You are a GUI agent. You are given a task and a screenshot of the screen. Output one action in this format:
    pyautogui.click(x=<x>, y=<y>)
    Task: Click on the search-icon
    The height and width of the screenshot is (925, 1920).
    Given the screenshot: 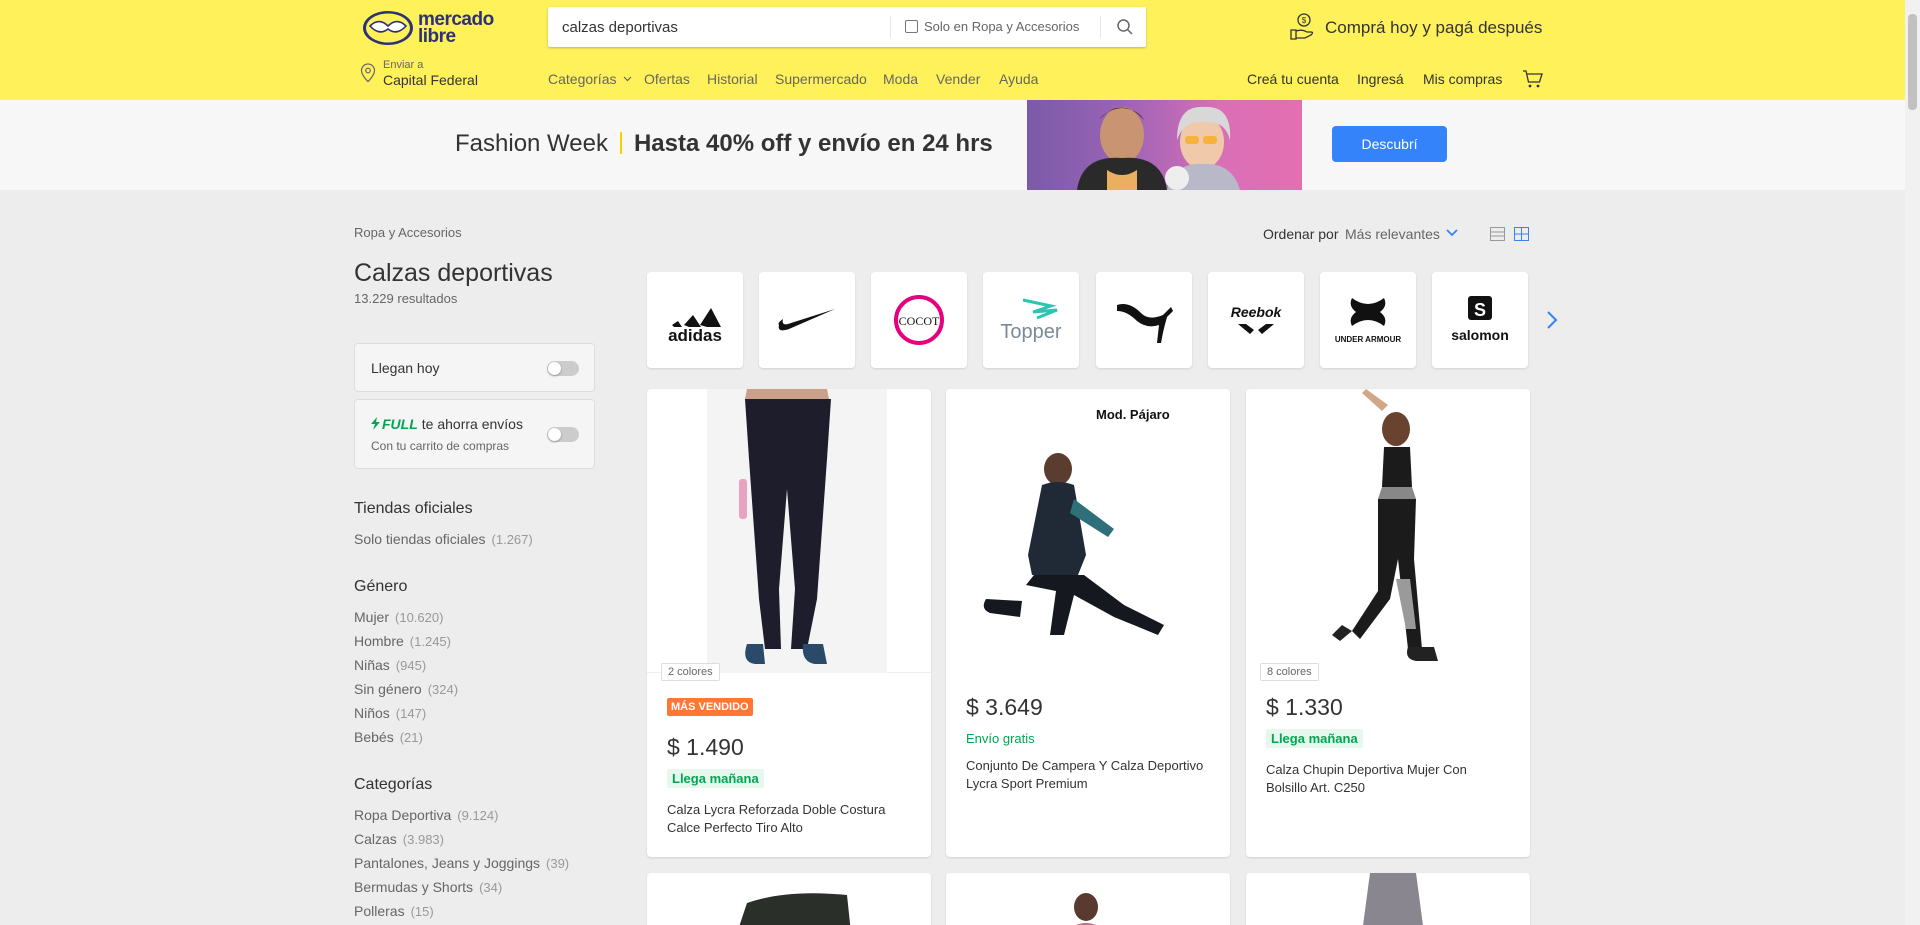 What is the action you would take?
    pyautogui.click(x=1125, y=27)
    